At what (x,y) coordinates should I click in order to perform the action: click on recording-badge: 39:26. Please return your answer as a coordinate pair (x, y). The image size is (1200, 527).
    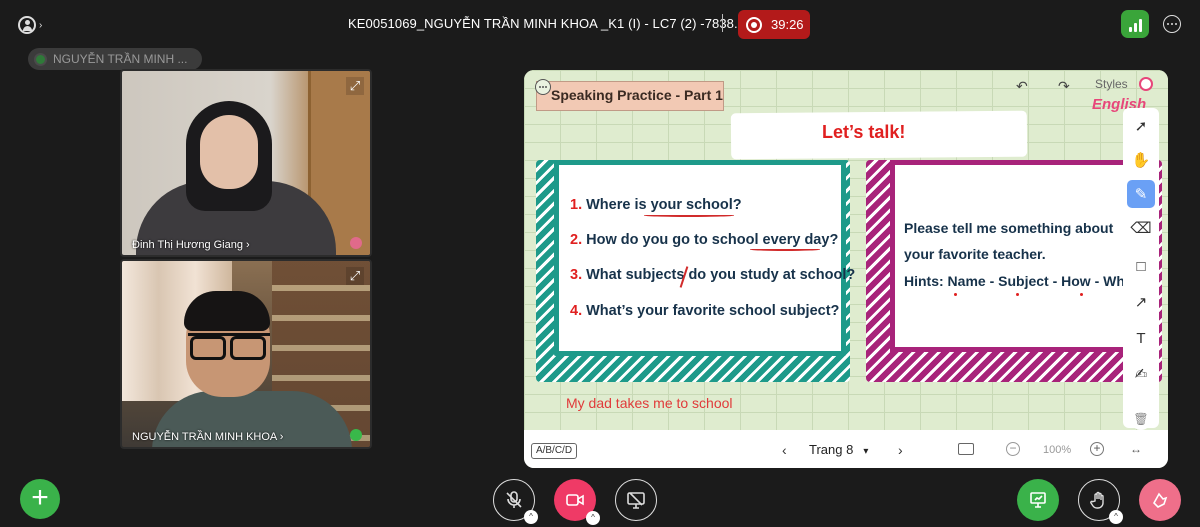
    Looking at the image, I should click on (774, 24).